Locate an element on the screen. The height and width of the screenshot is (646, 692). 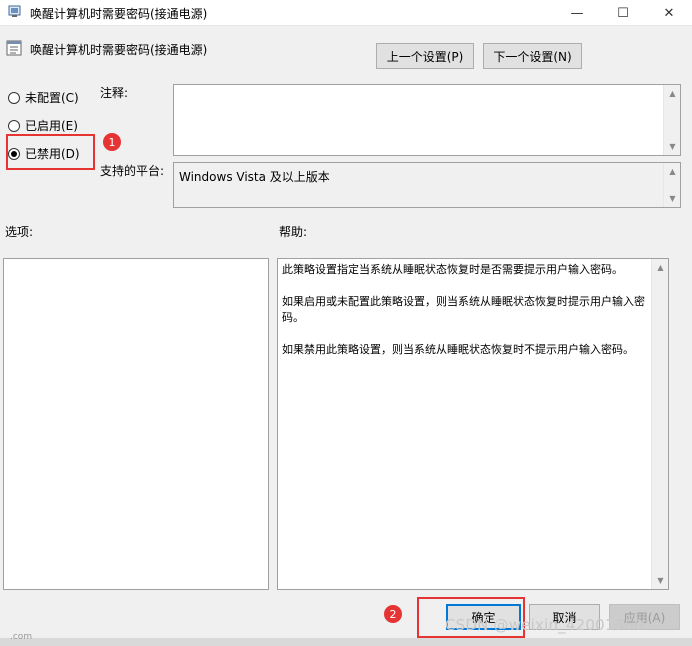
window-title: 唤醒计算机时需要密码(接通电源) is located at coordinates (119, 14).